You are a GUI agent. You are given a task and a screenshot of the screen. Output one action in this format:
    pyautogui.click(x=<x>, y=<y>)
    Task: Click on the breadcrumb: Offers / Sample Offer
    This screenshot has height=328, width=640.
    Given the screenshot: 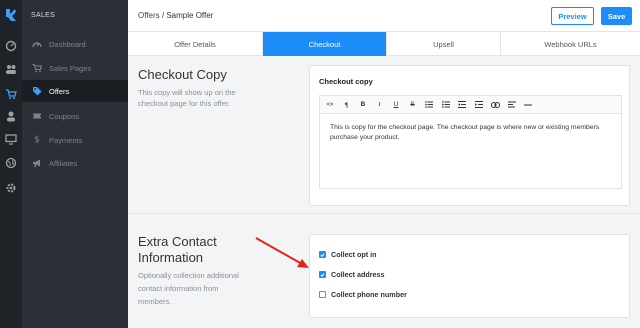 What is the action you would take?
    pyautogui.click(x=175, y=15)
    